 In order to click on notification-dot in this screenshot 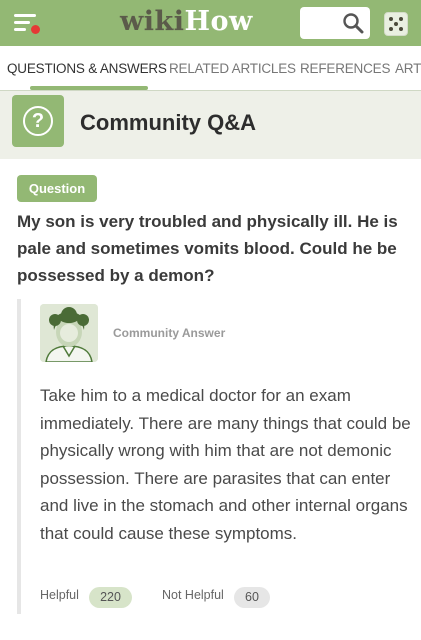, I will do `click(35, 29)`.